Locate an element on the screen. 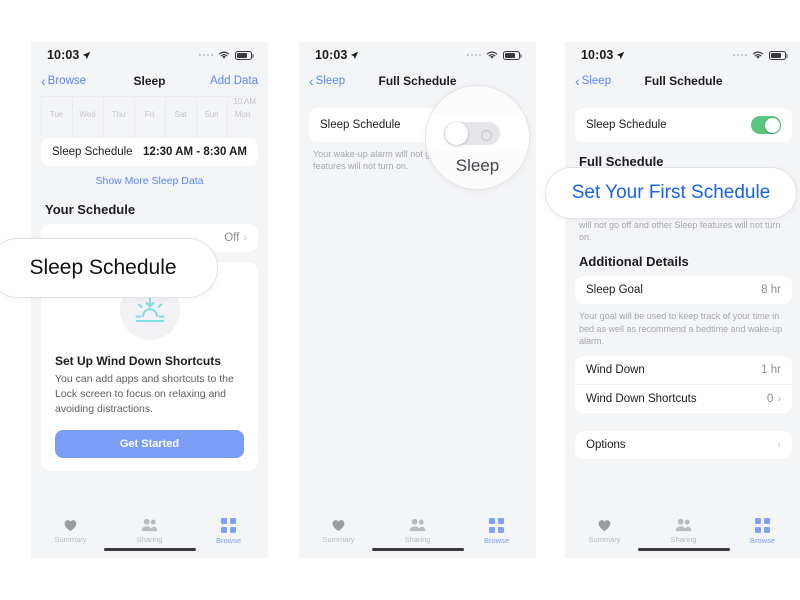 The width and height of the screenshot is (800, 600). sleep-summary-card: Sleep Schedule 12:30 AM - 8:30 AM is located at coordinates (149, 152).